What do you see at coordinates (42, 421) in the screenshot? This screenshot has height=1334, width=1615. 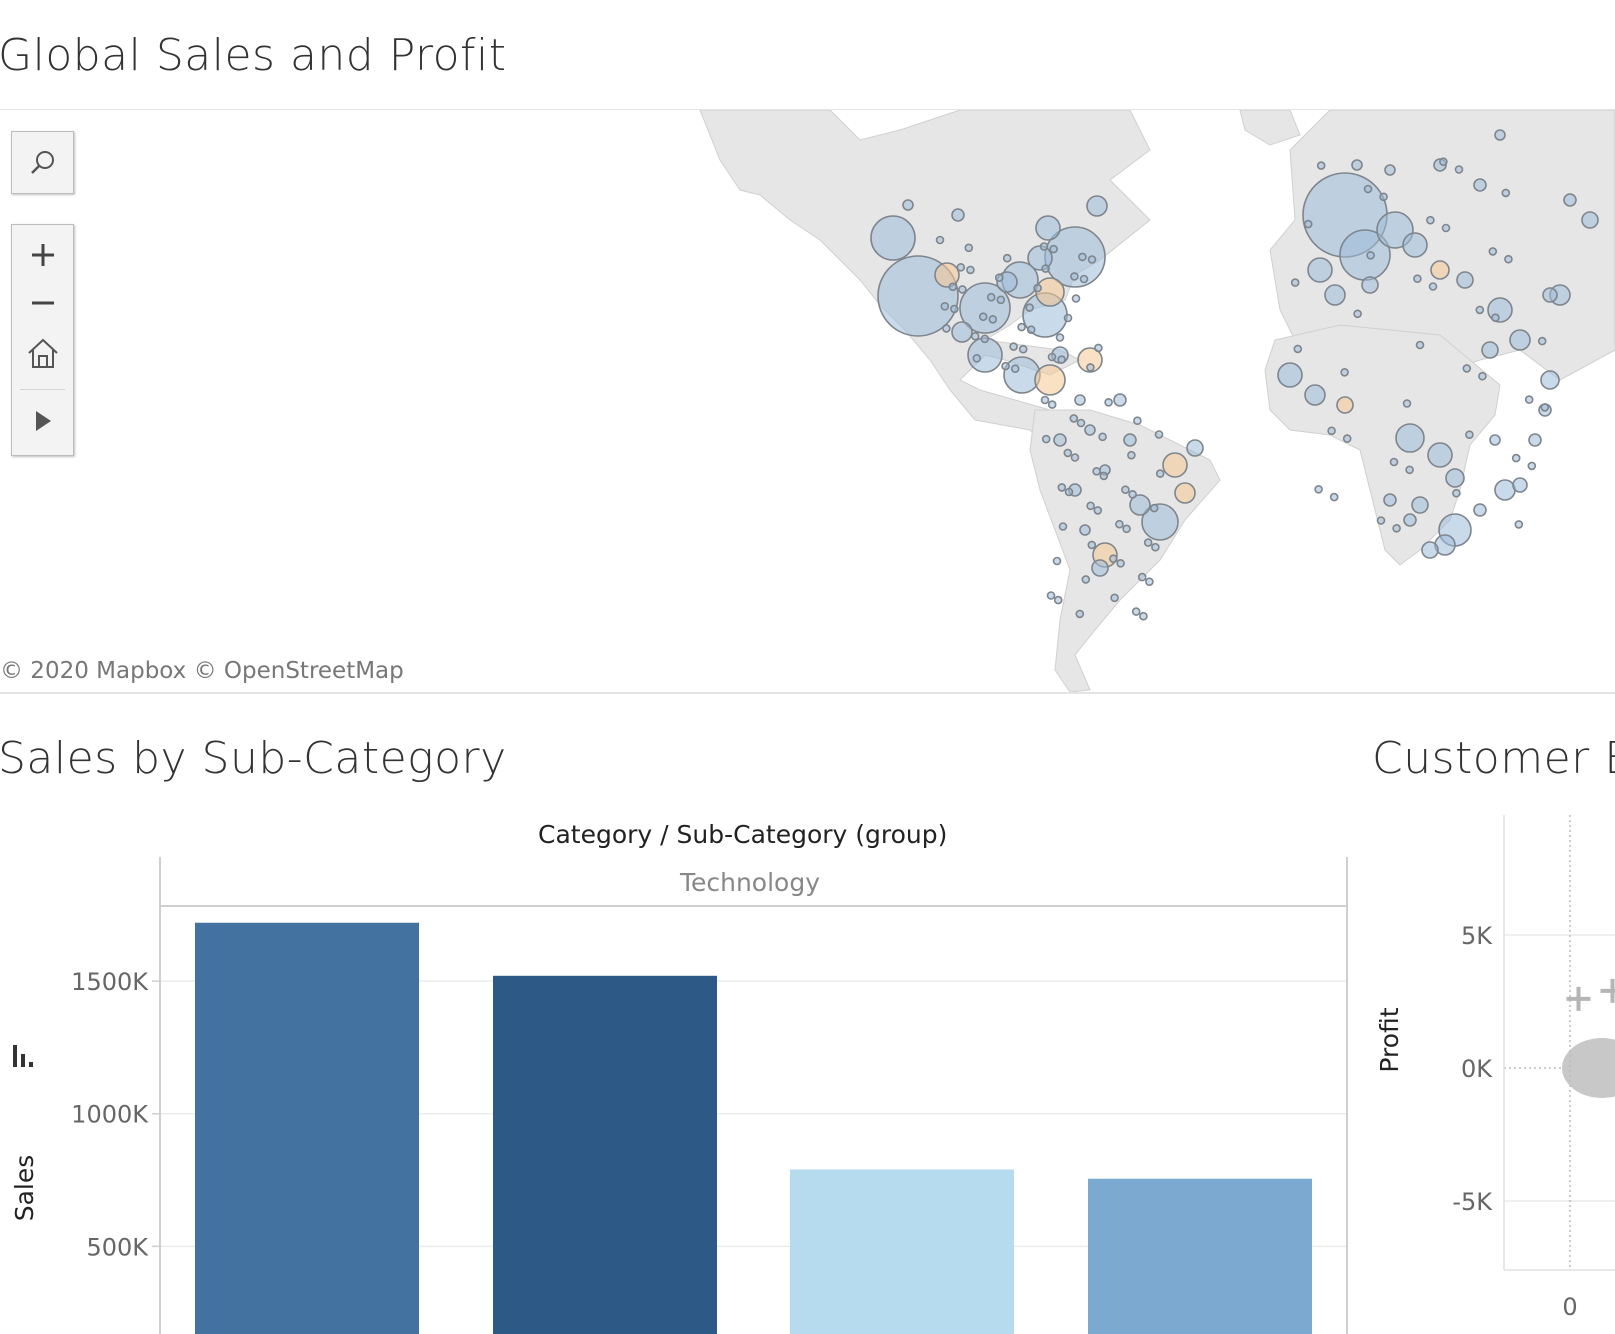 I see `expand-toolbar-button` at bounding box center [42, 421].